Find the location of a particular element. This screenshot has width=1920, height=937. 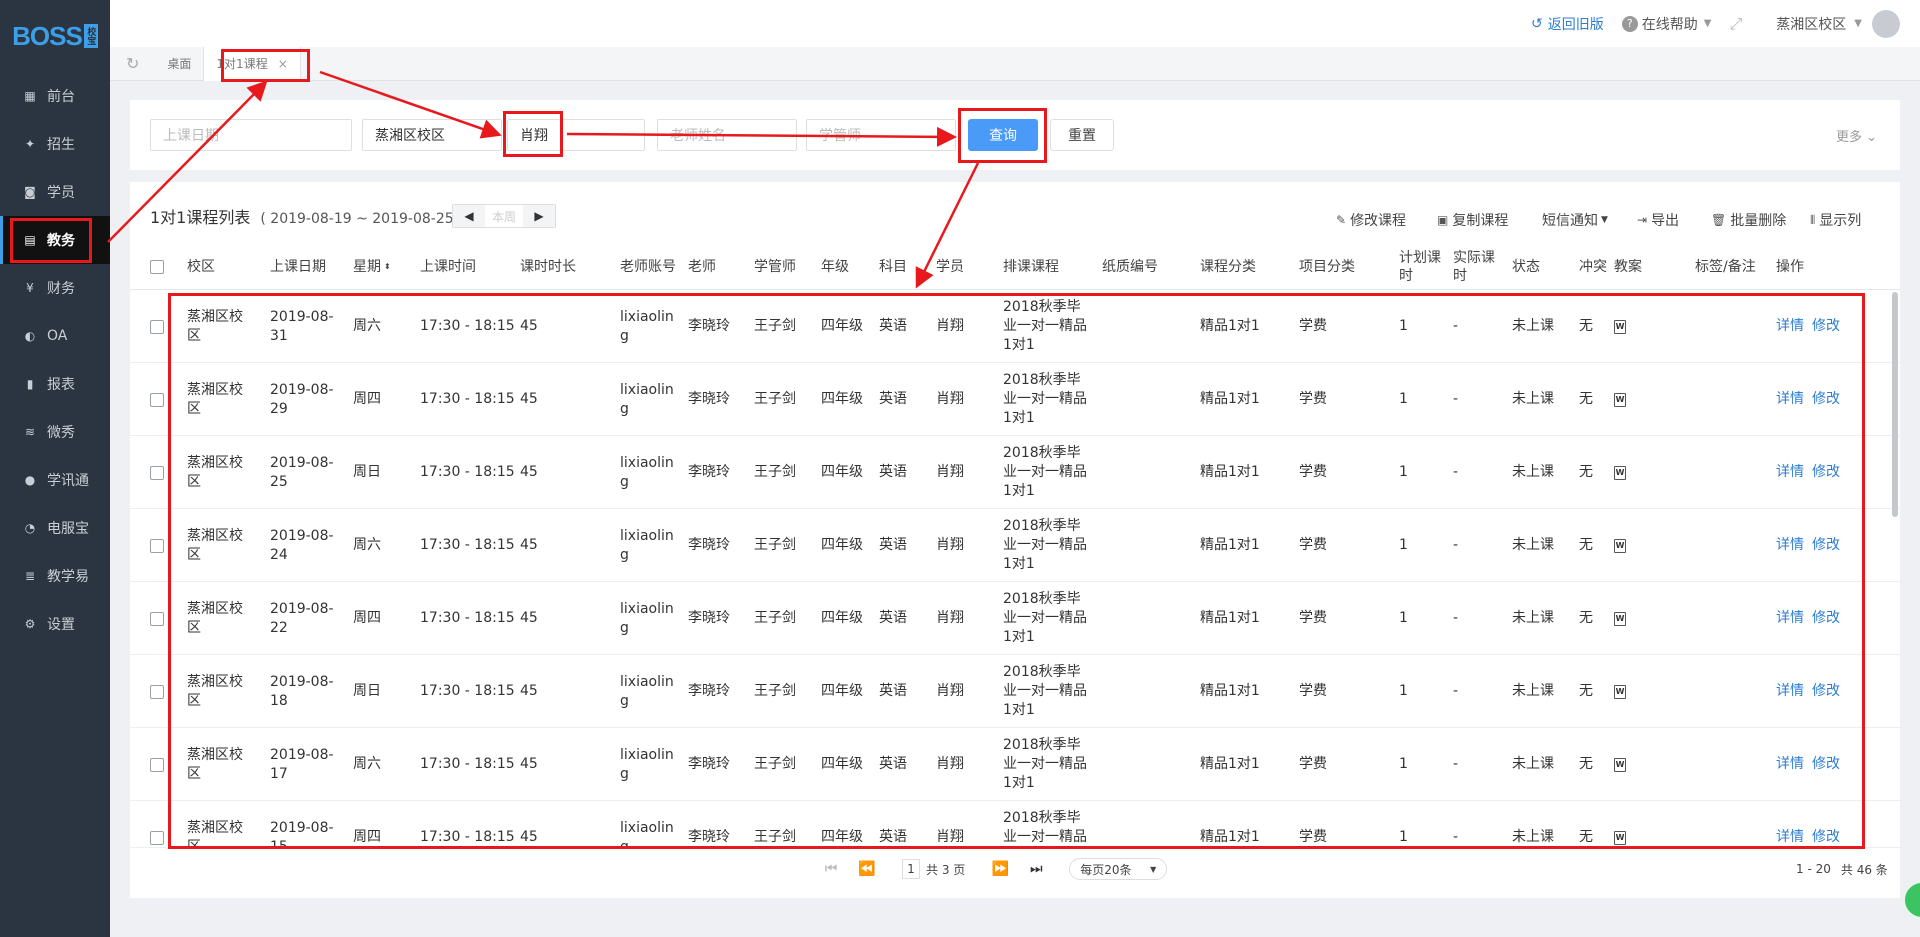

sidebar-item-7: ≋ 微秀 is located at coordinates (55, 432).